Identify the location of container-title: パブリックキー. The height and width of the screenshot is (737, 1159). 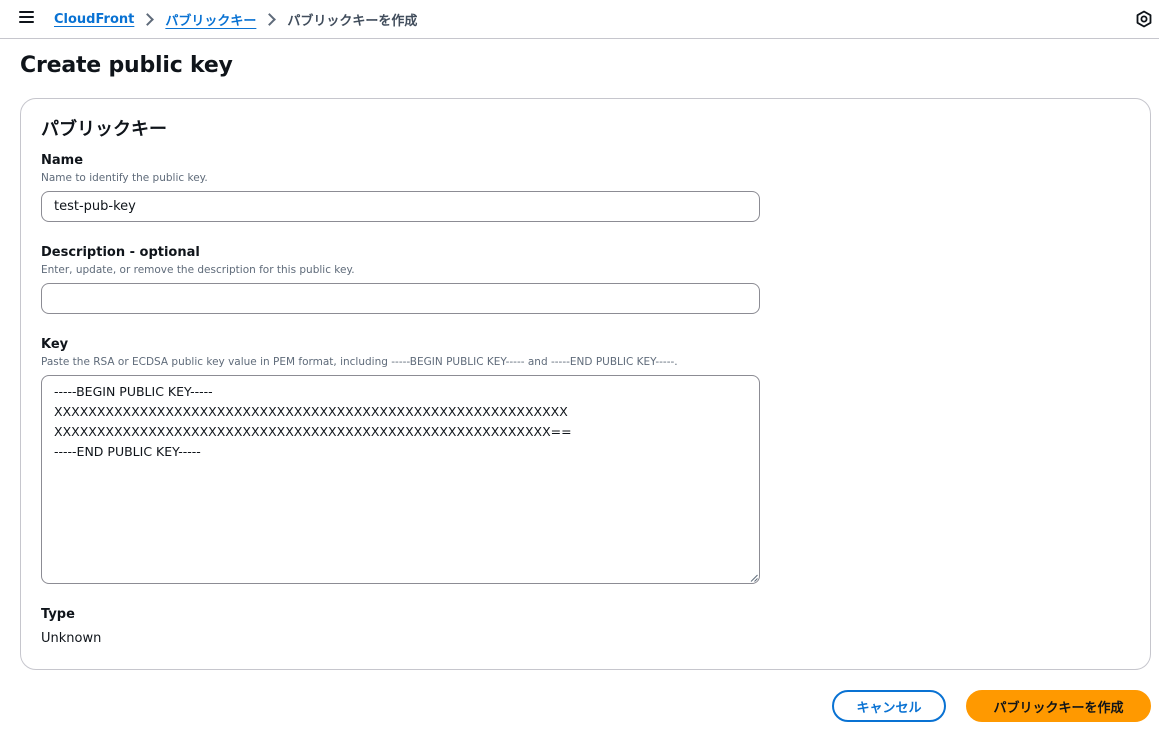
(104, 129).